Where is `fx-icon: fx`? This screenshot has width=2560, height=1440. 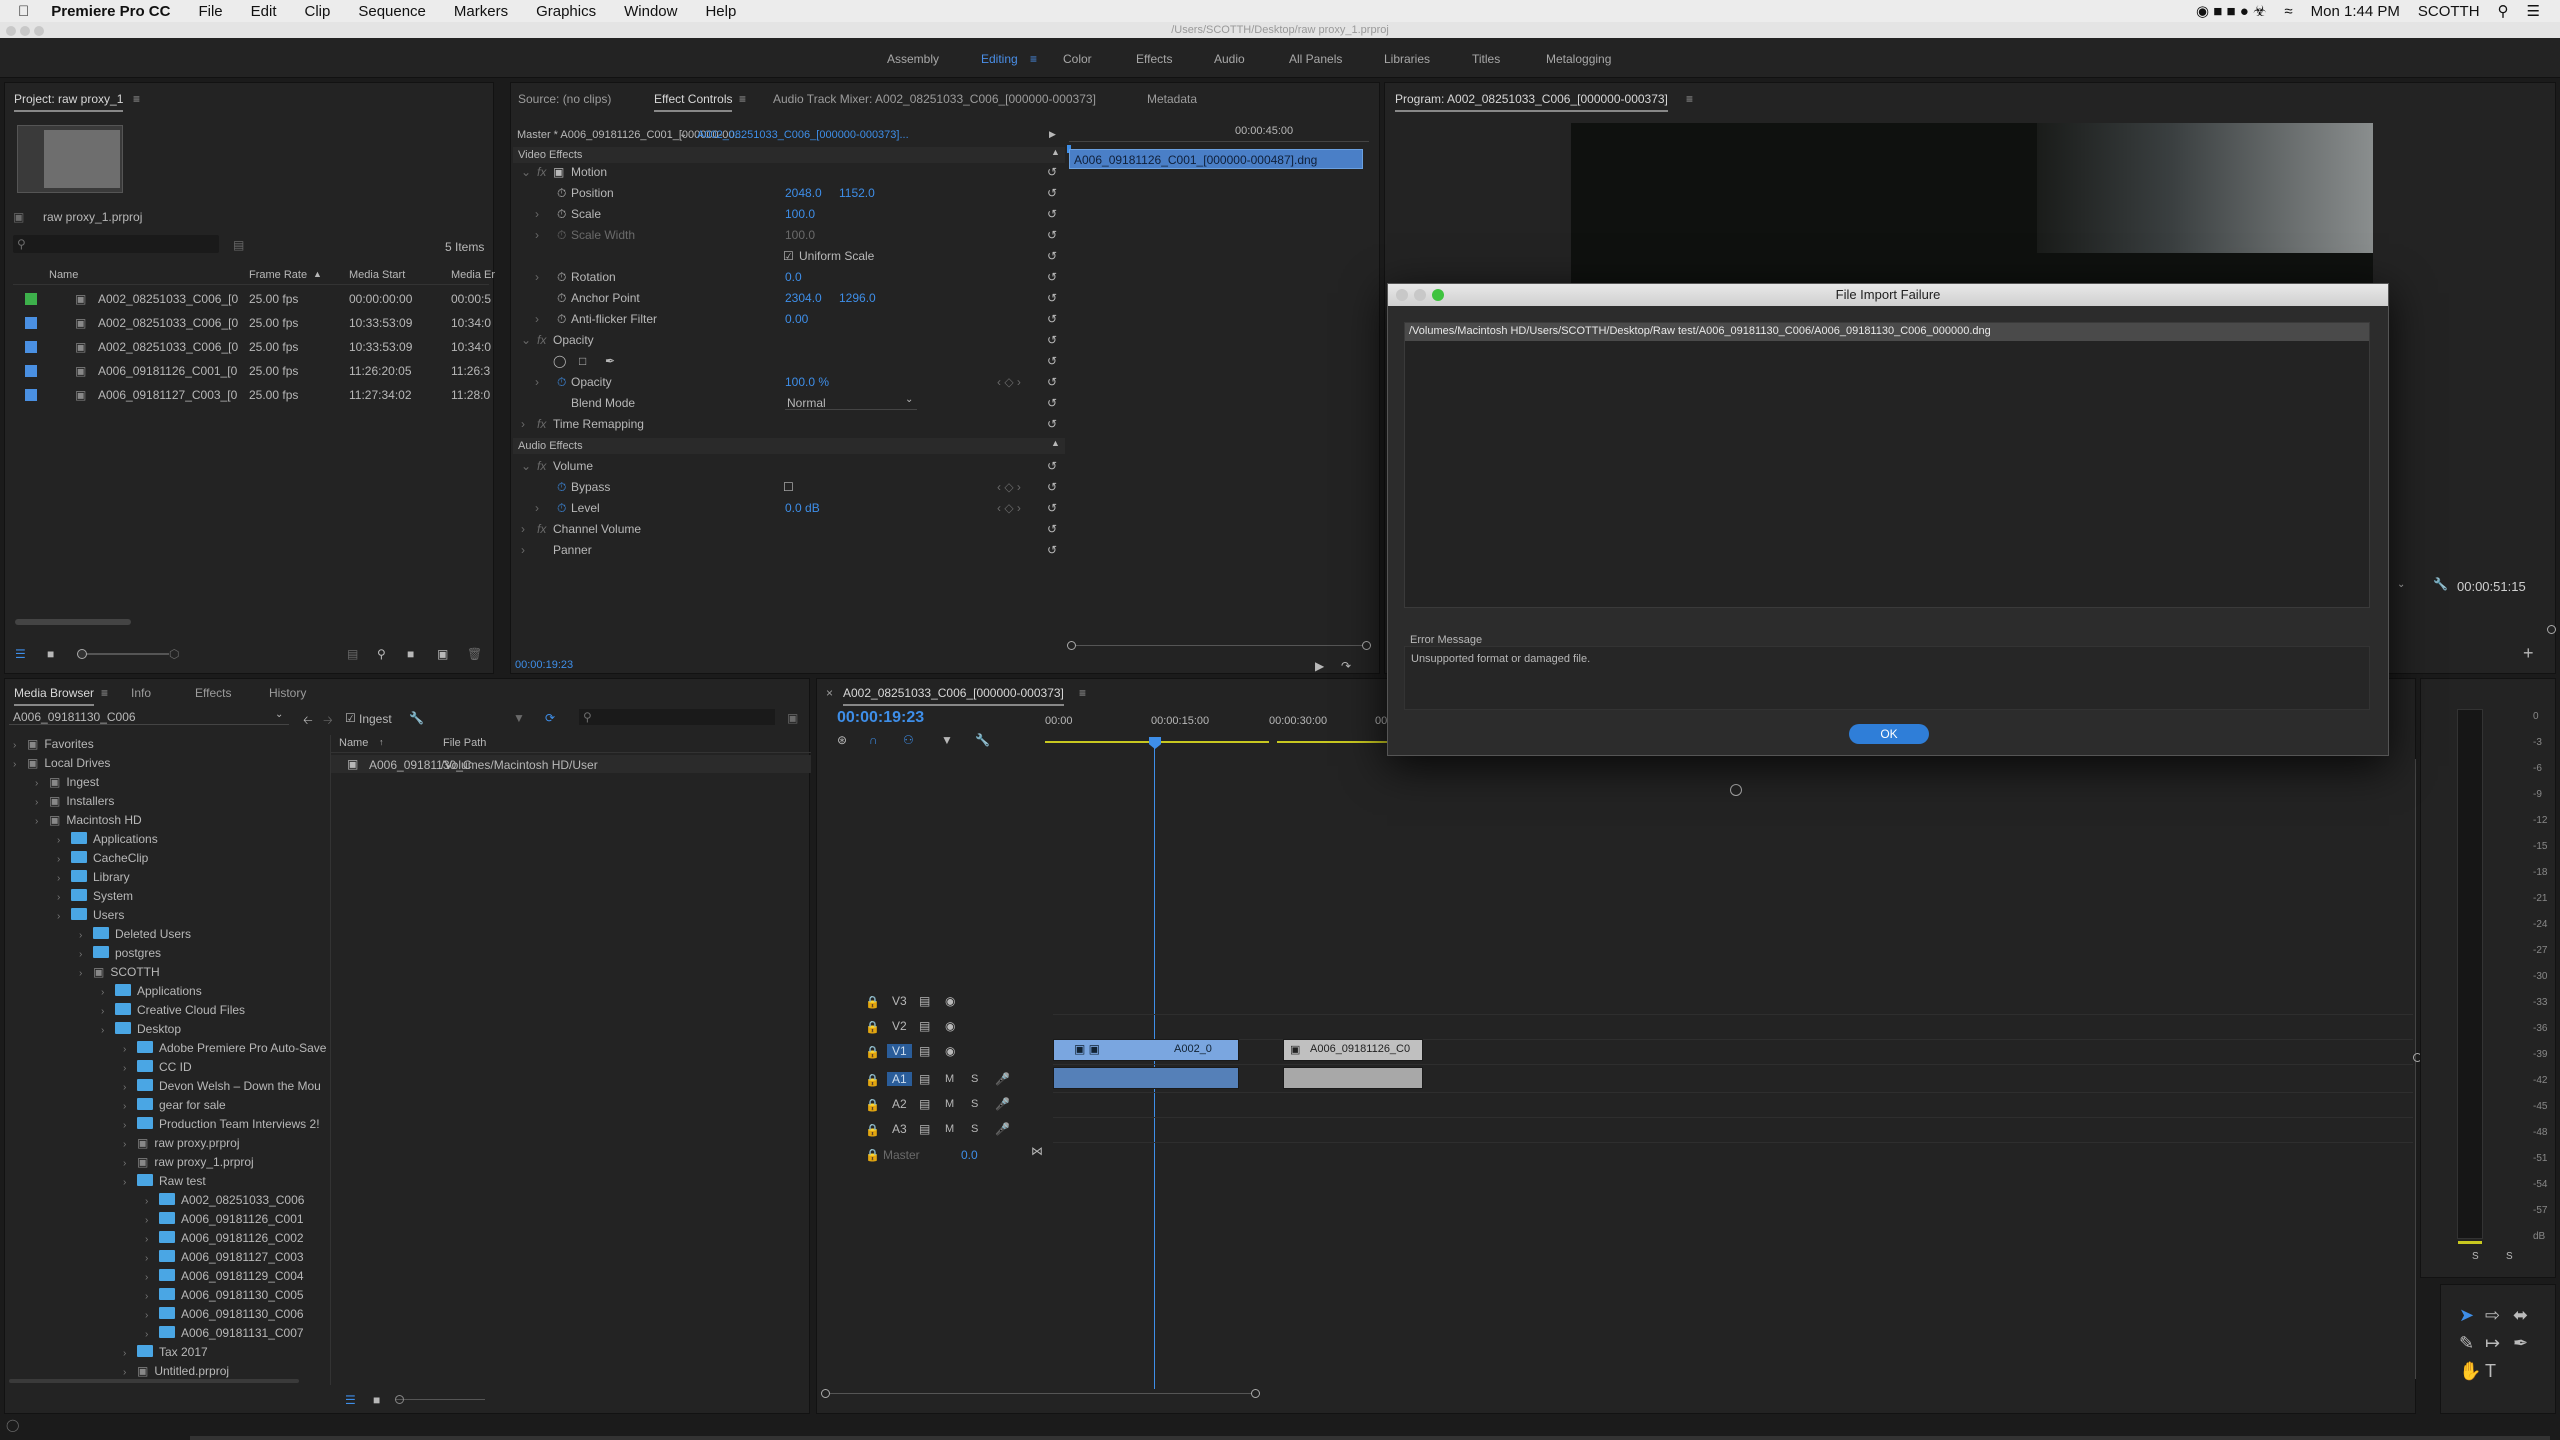
fx-icon: fx is located at coordinates (541, 529).